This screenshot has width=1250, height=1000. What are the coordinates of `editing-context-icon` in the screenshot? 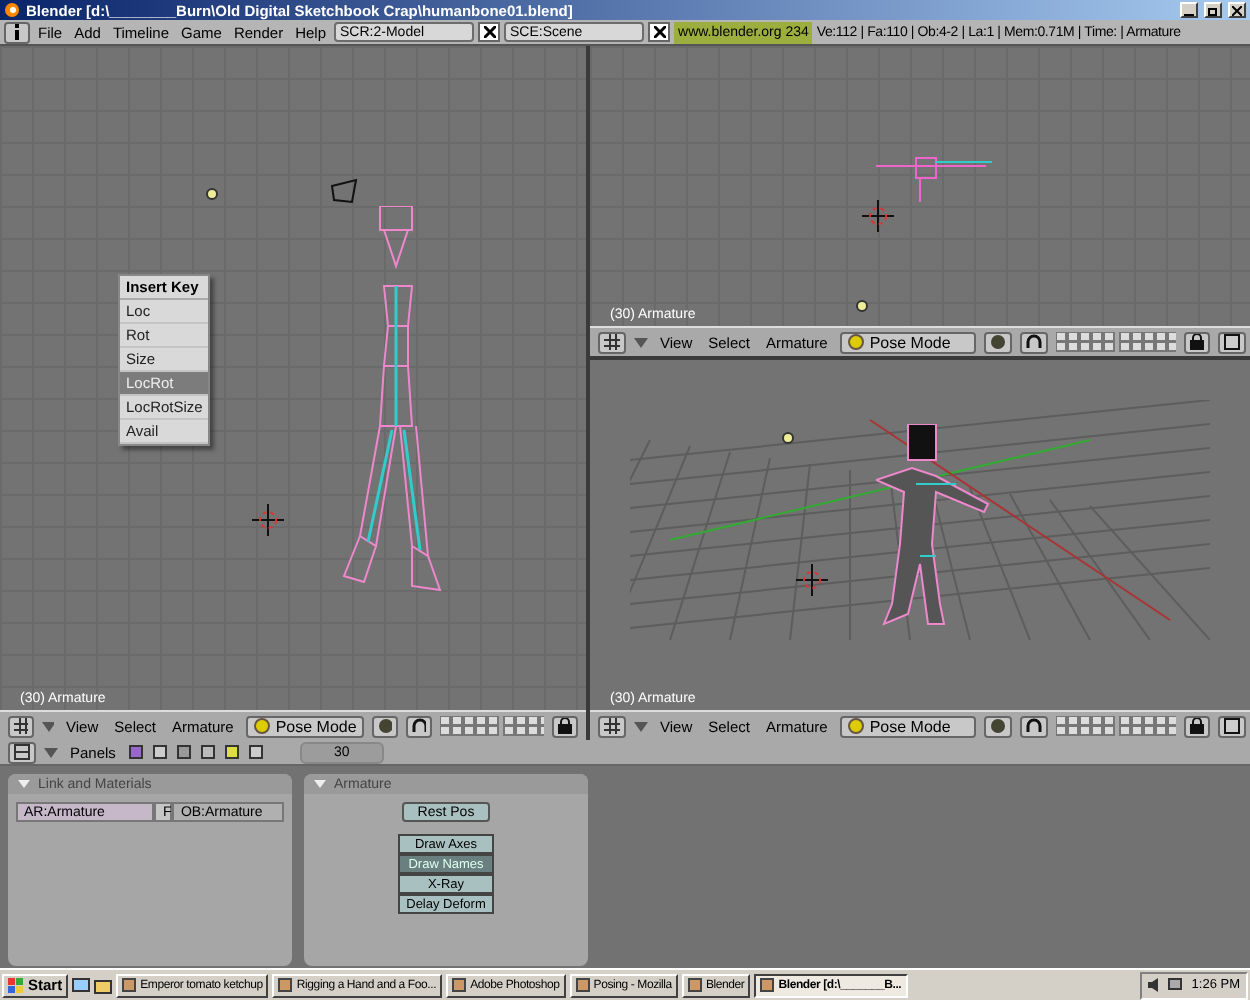 It's located at (231, 752).